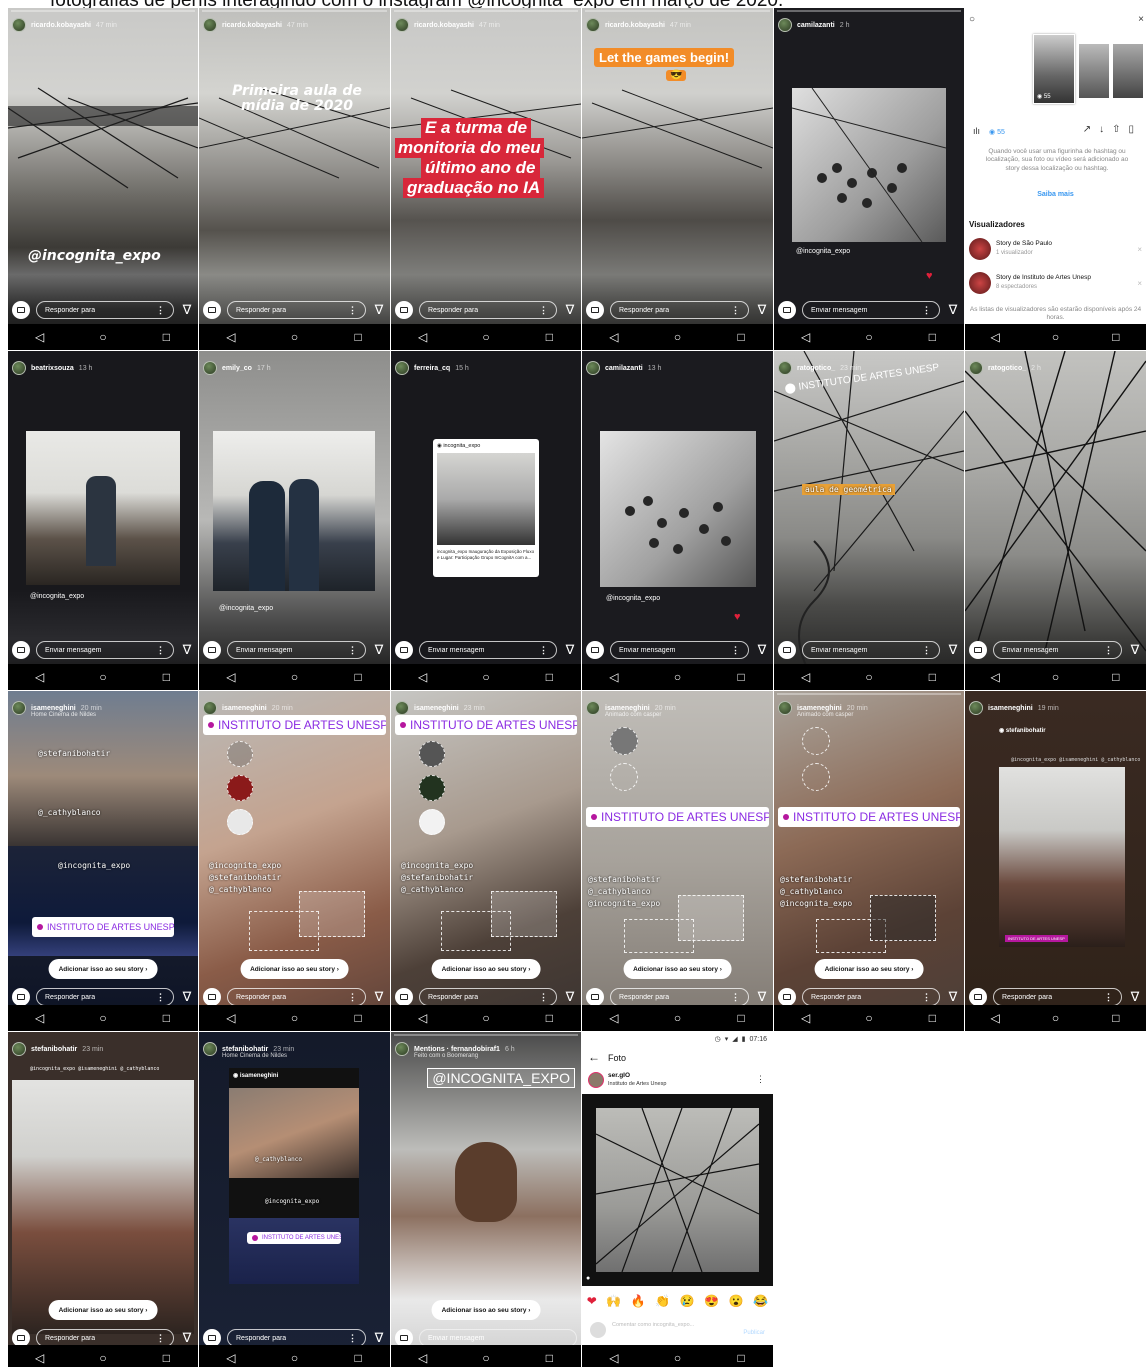  Describe the element at coordinates (594, 1057) in the screenshot. I see `back-arrow-icon: ←` at that location.